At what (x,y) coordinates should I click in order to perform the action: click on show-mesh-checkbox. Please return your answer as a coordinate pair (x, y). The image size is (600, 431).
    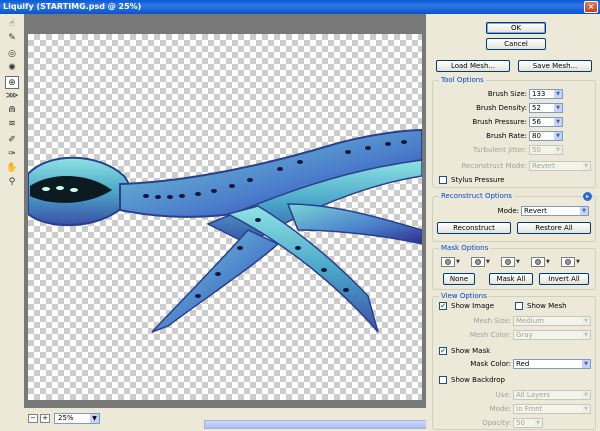
    Looking at the image, I should click on (519, 306).